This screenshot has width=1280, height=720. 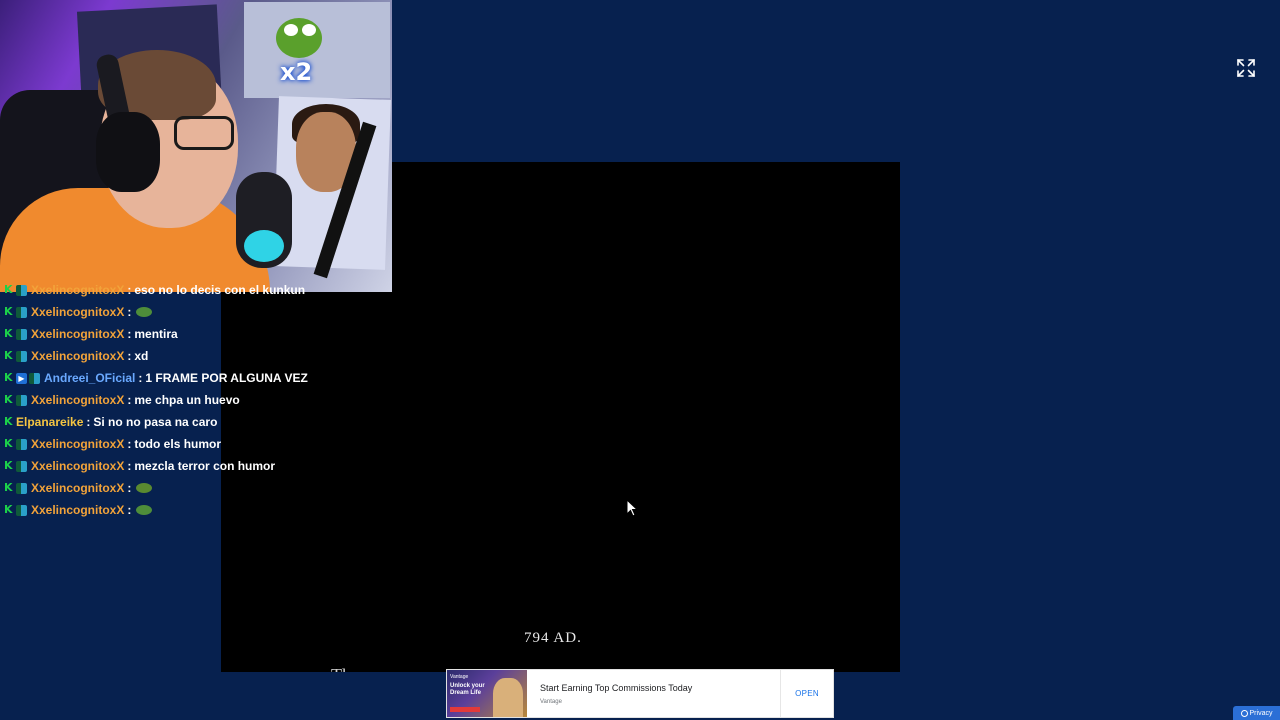 What do you see at coordinates (178, 444) in the screenshot?
I see `chat-message-text: todo els humor` at bounding box center [178, 444].